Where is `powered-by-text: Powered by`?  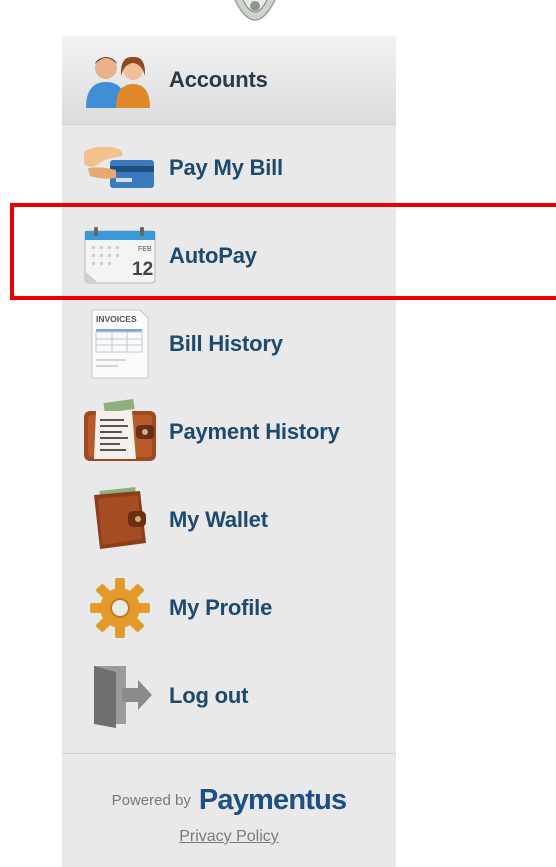 powered-by-text: Powered by is located at coordinates (151, 800).